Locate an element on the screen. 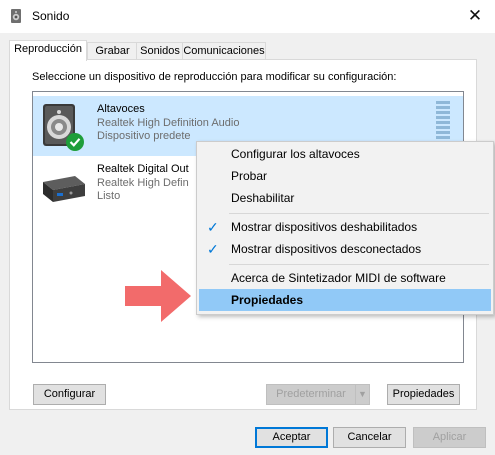 The height and width of the screenshot is (455, 495). tab-grabar: Grabar is located at coordinates (112, 51).